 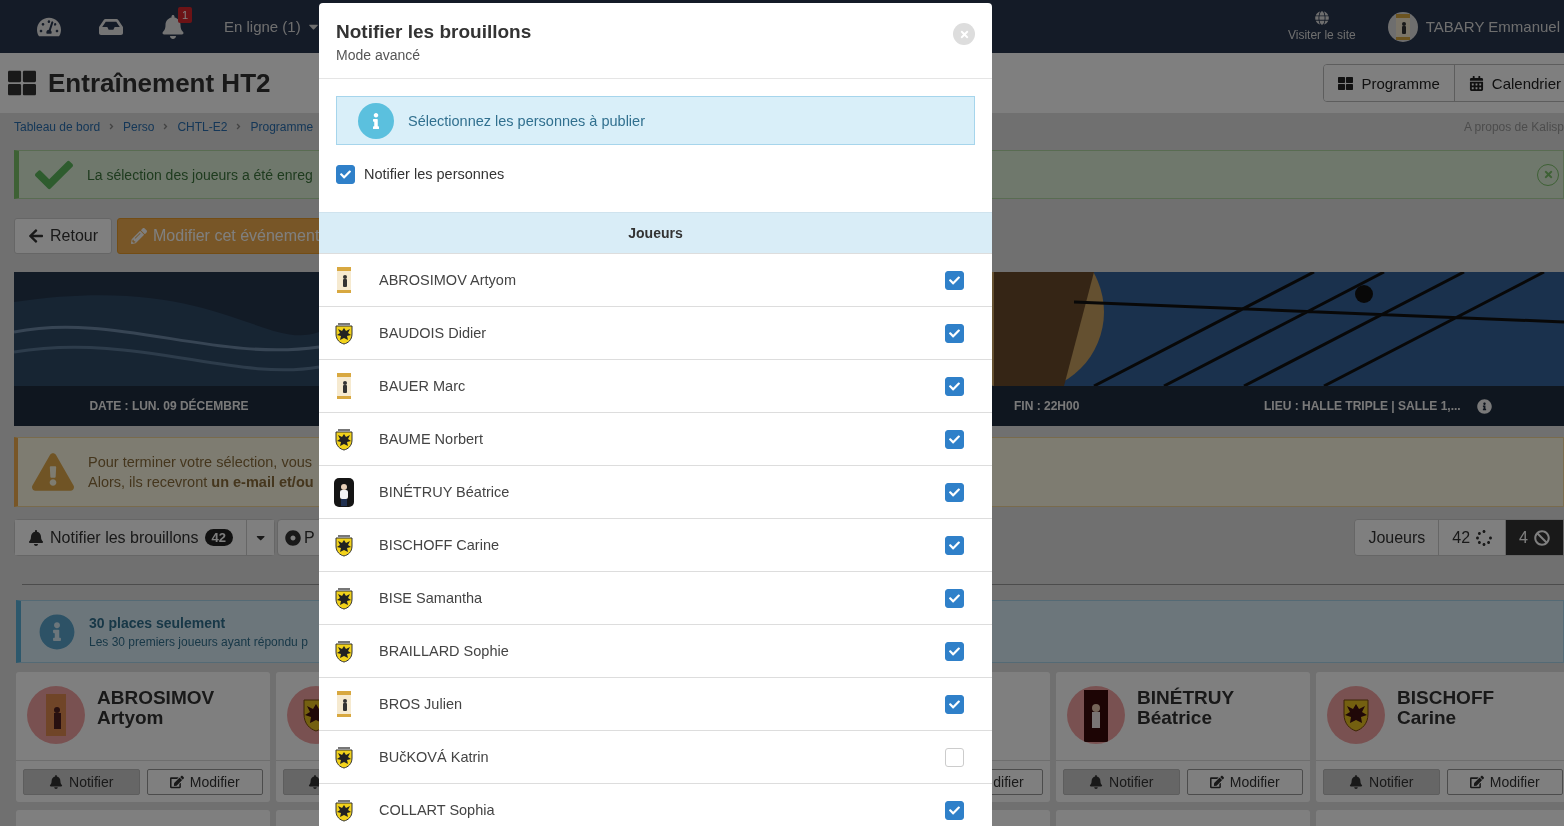 What do you see at coordinates (655, 232) in the screenshot?
I see `table-heading: Joueurs` at bounding box center [655, 232].